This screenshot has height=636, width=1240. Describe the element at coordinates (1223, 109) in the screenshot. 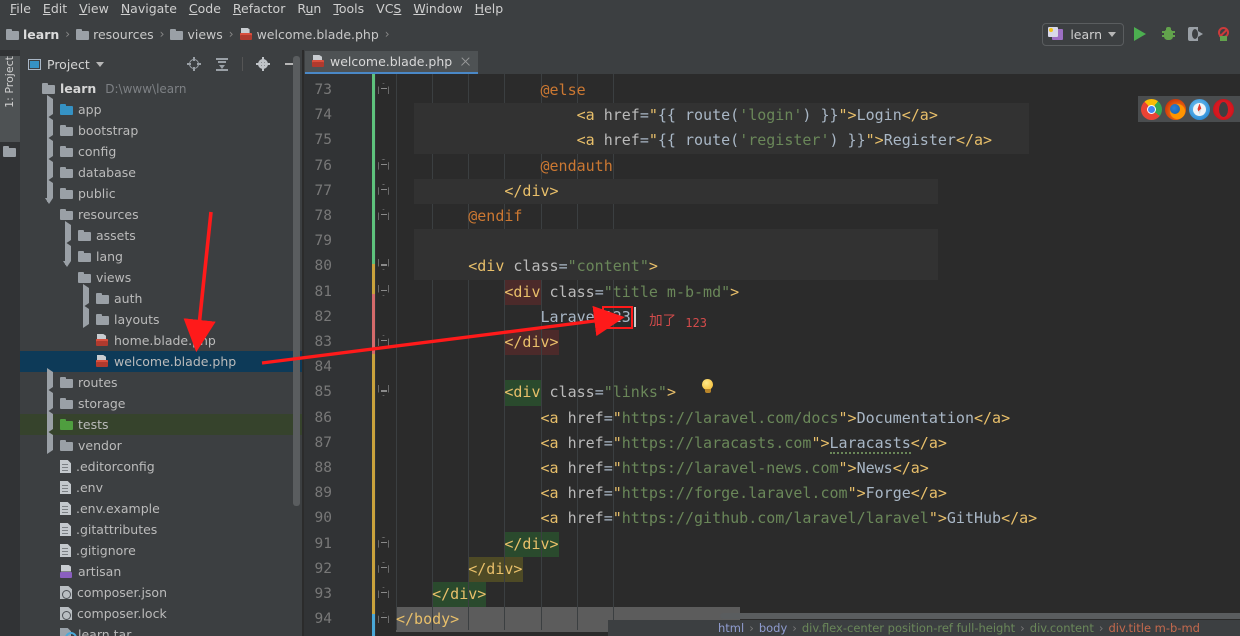

I see `opera-icon` at that location.